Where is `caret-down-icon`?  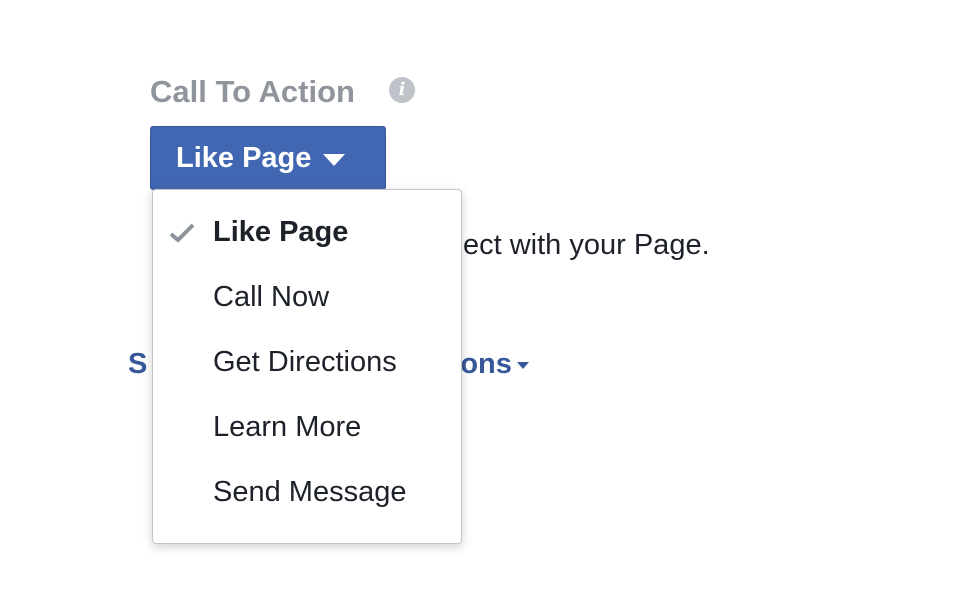 caret-down-icon is located at coordinates (334, 159).